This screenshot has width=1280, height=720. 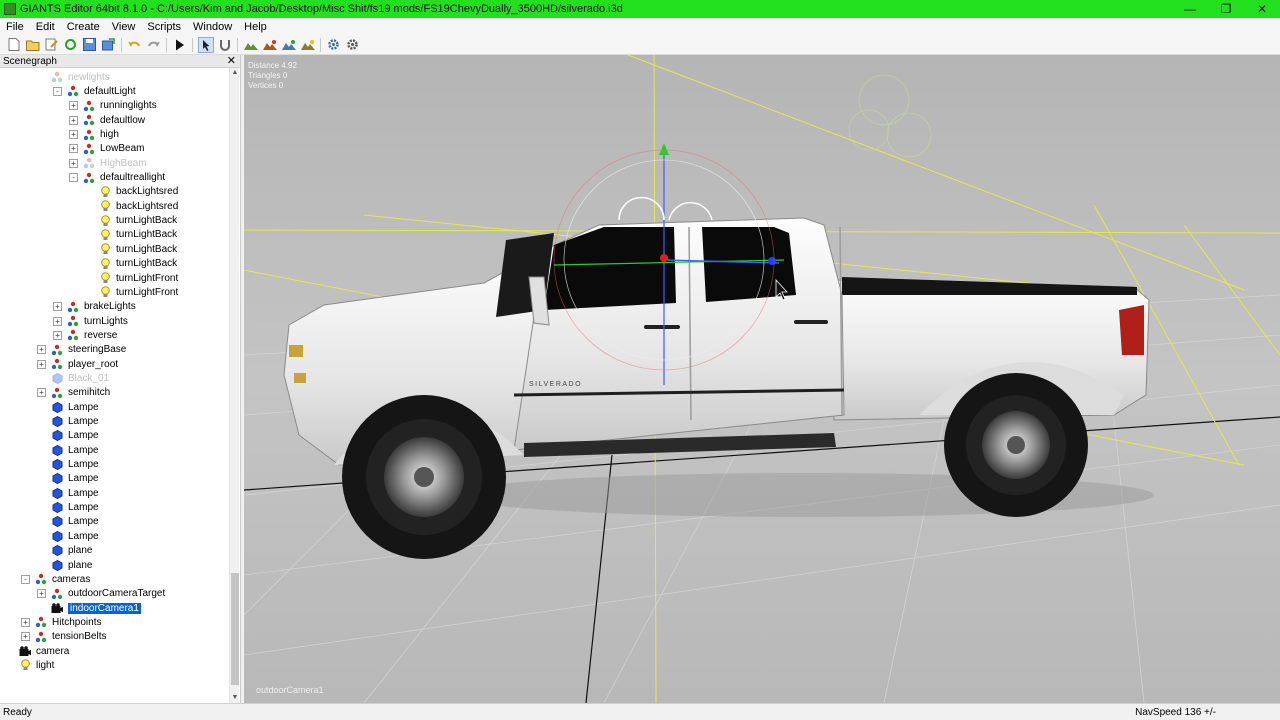 I want to click on minimize-button: —, so click(x=1190, y=9).